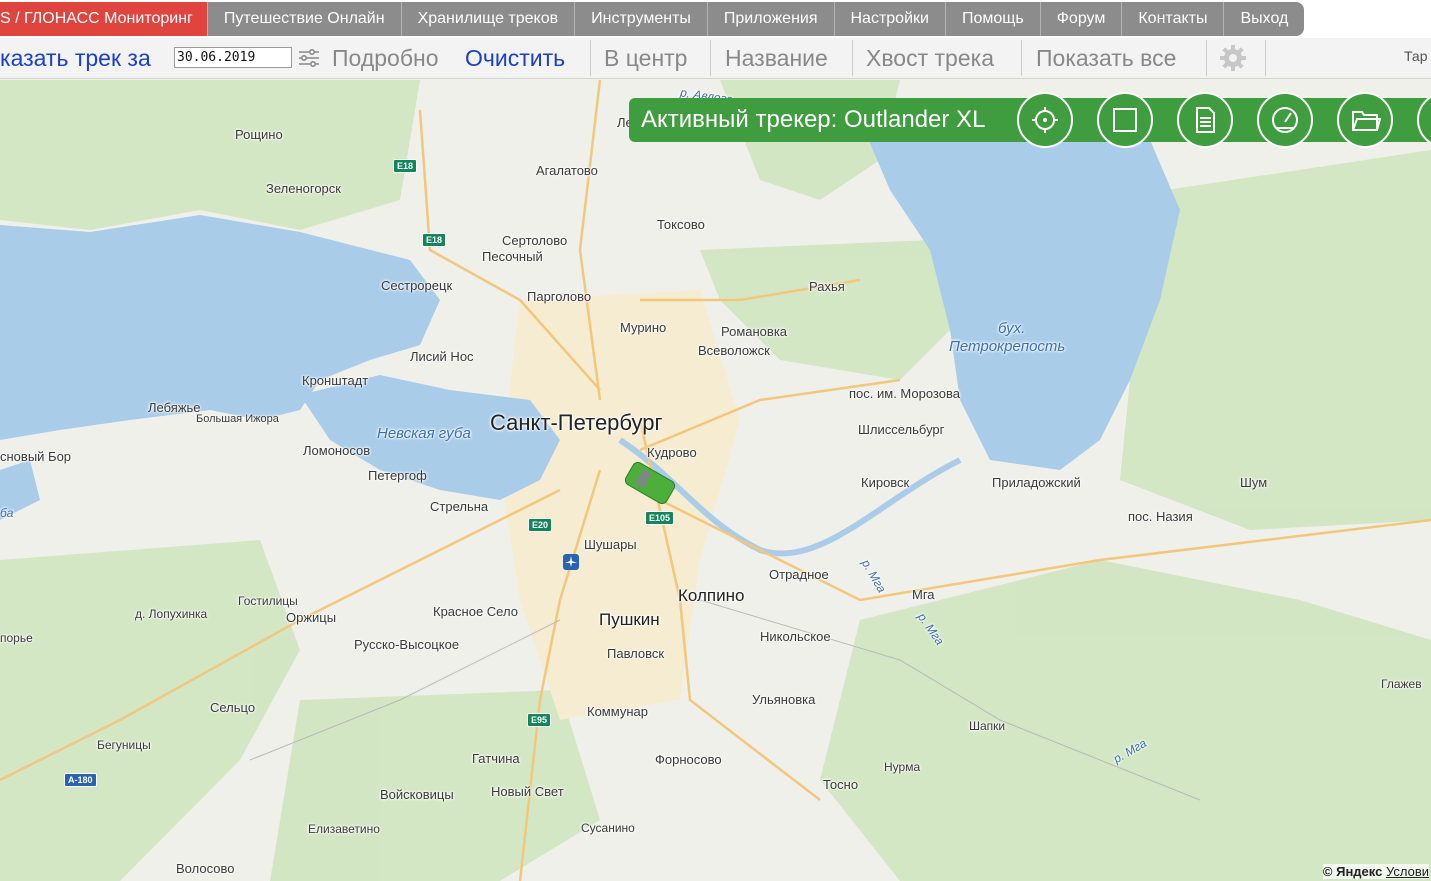  Describe the element at coordinates (1424, 120) in the screenshot. I see `more-button` at that location.